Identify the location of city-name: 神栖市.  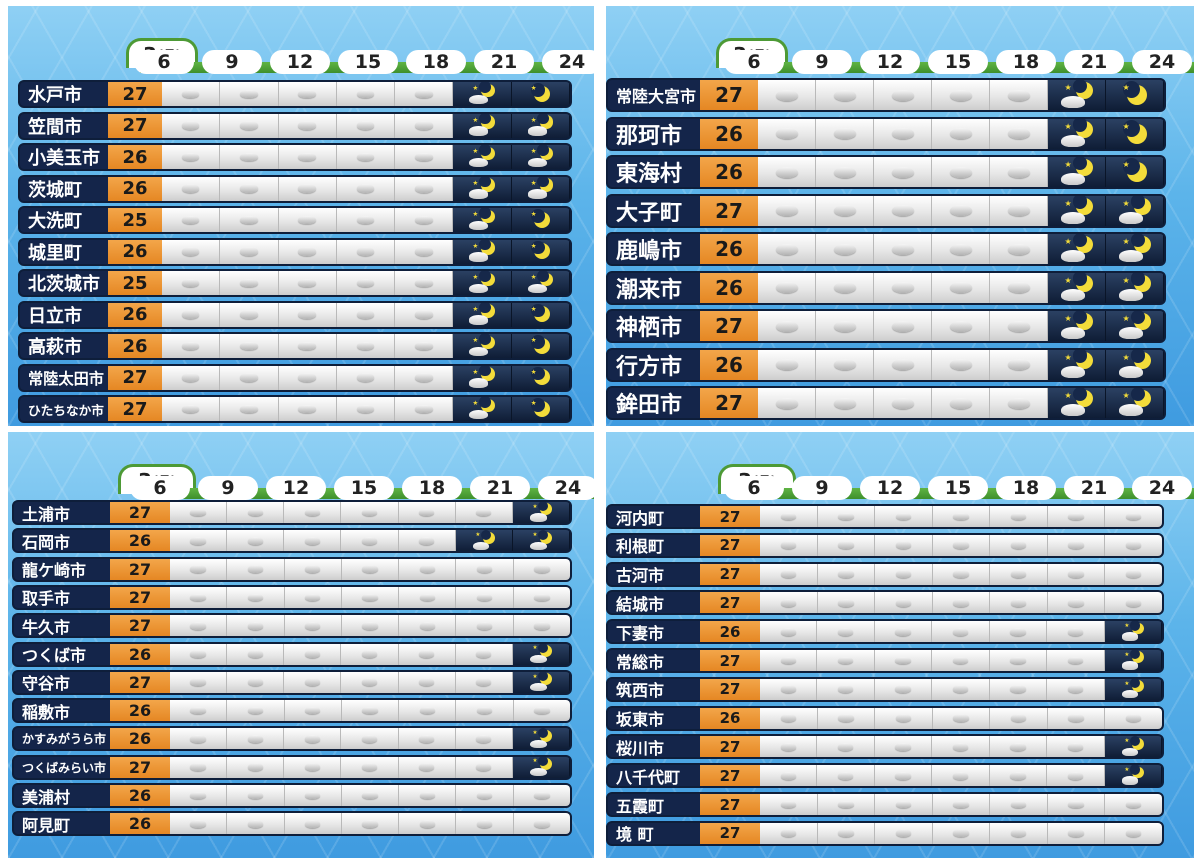
(654, 326).